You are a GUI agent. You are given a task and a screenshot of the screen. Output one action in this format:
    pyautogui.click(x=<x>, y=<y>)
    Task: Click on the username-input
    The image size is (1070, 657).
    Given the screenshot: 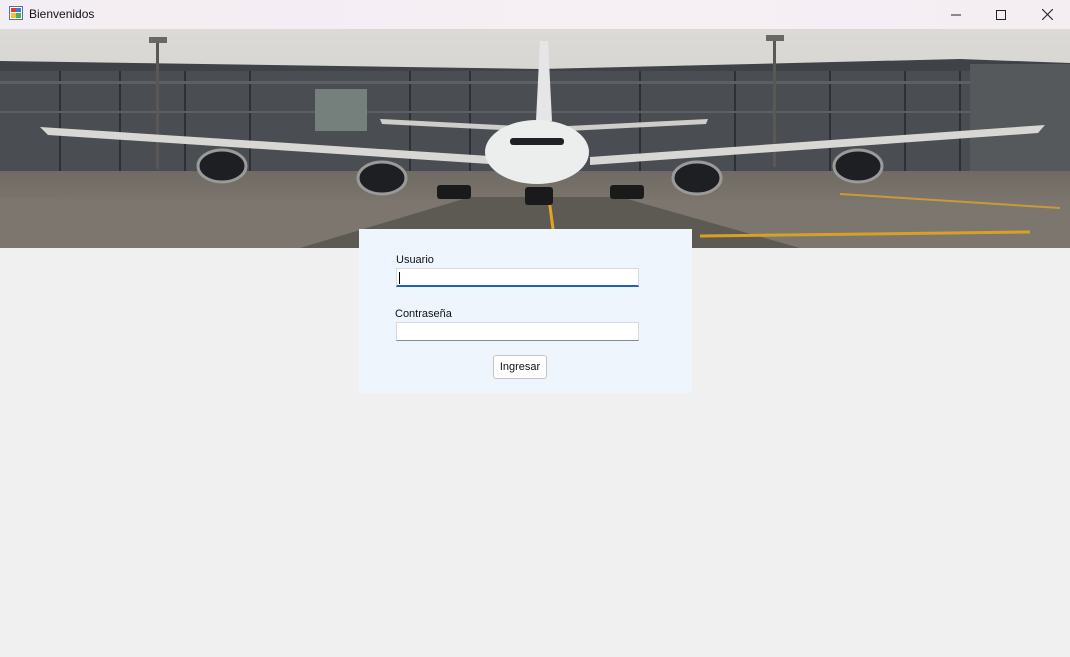 What is the action you would take?
    pyautogui.click(x=517, y=277)
    